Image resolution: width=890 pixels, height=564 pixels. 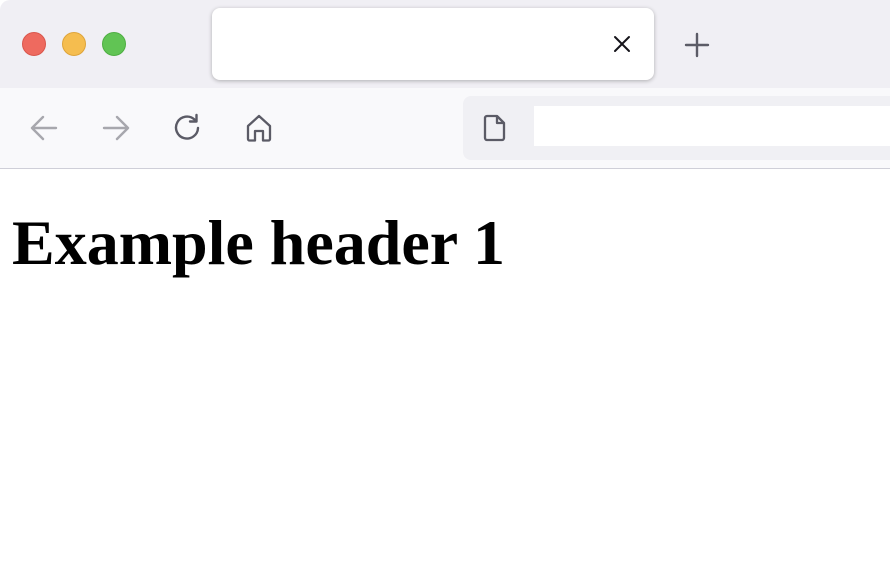 I want to click on active-tab, so click(x=433, y=44).